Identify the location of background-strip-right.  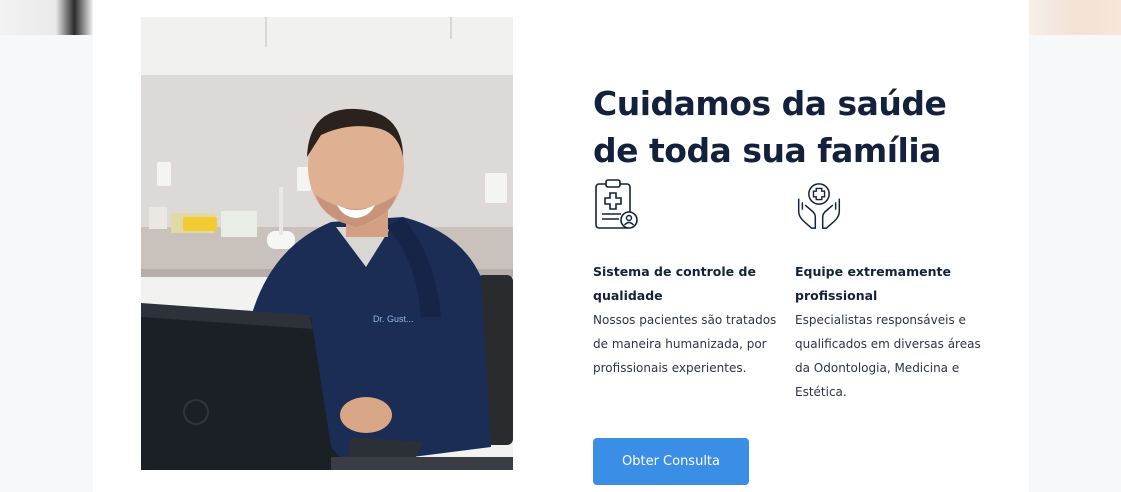
(1075, 17).